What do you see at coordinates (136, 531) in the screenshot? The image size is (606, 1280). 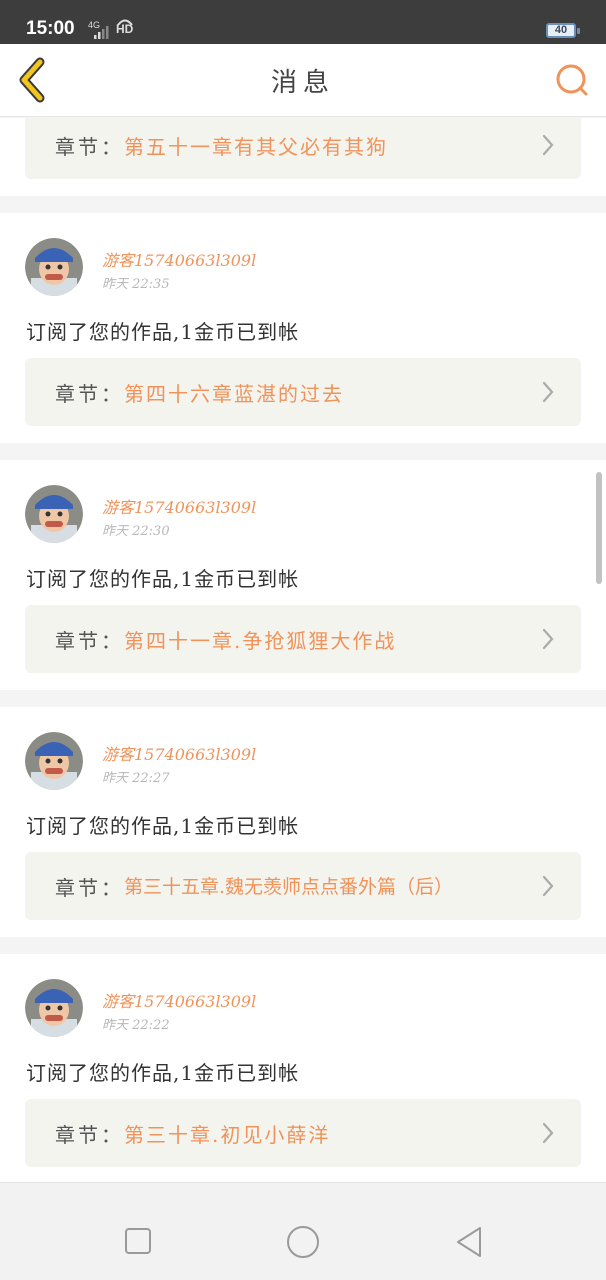 I see `message-time: 昨天 22:30` at bounding box center [136, 531].